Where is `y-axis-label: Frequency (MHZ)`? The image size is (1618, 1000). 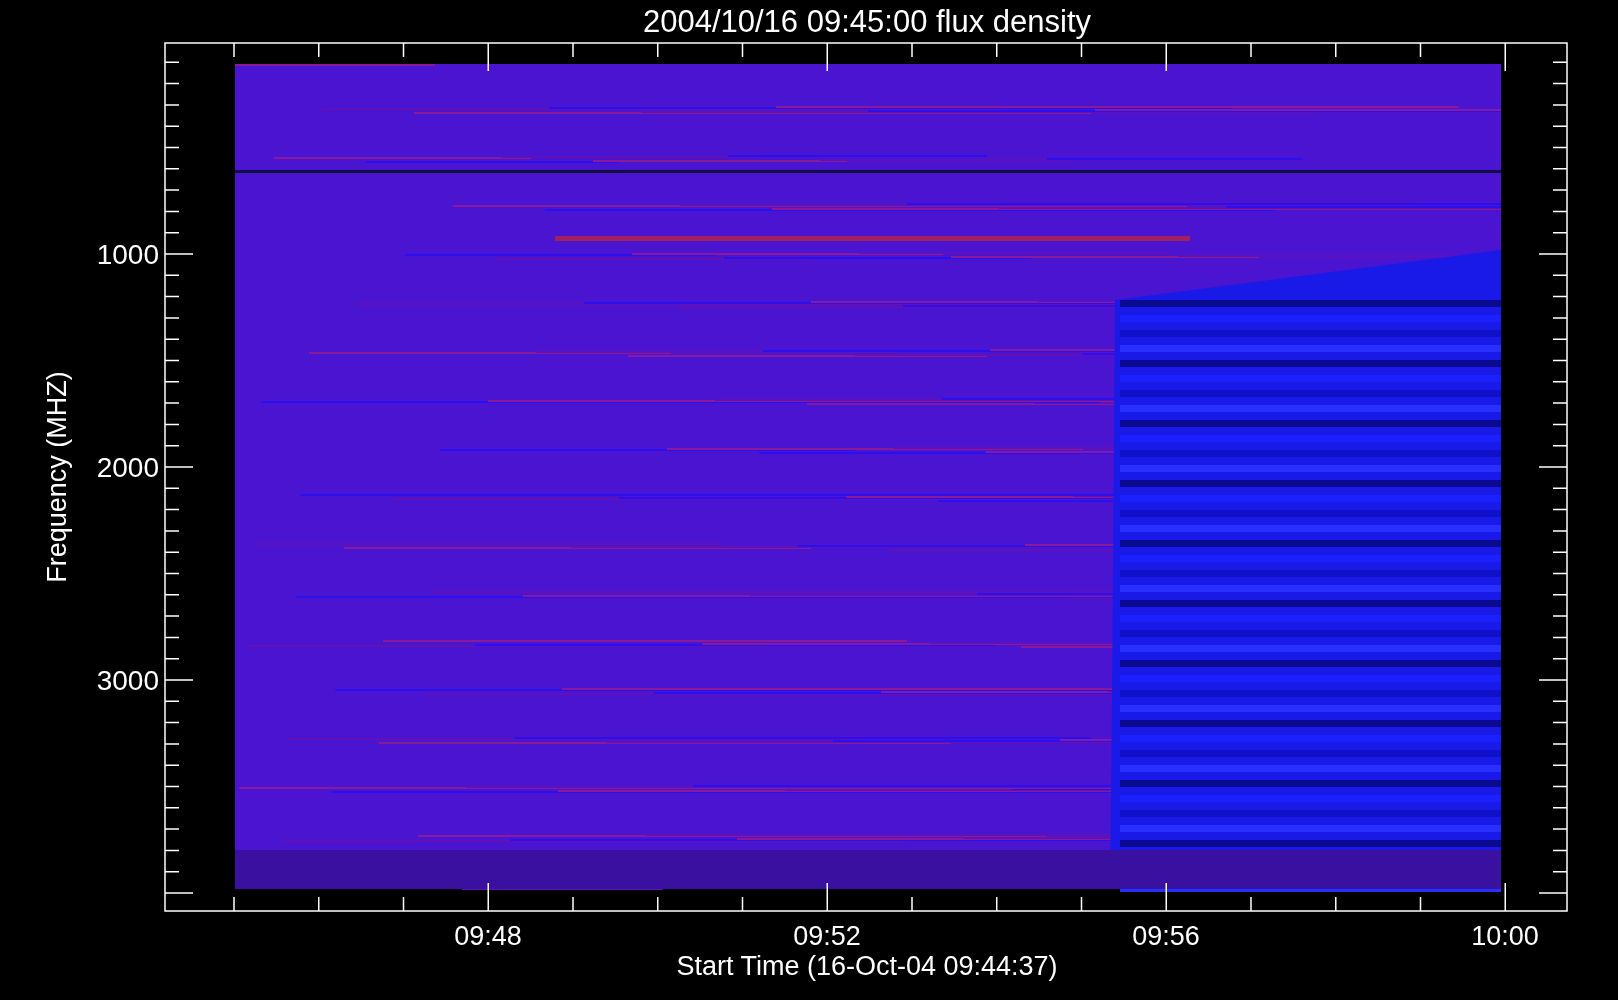 y-axis-label: Frequency (MHZ) is located at coordinates (57, 477).